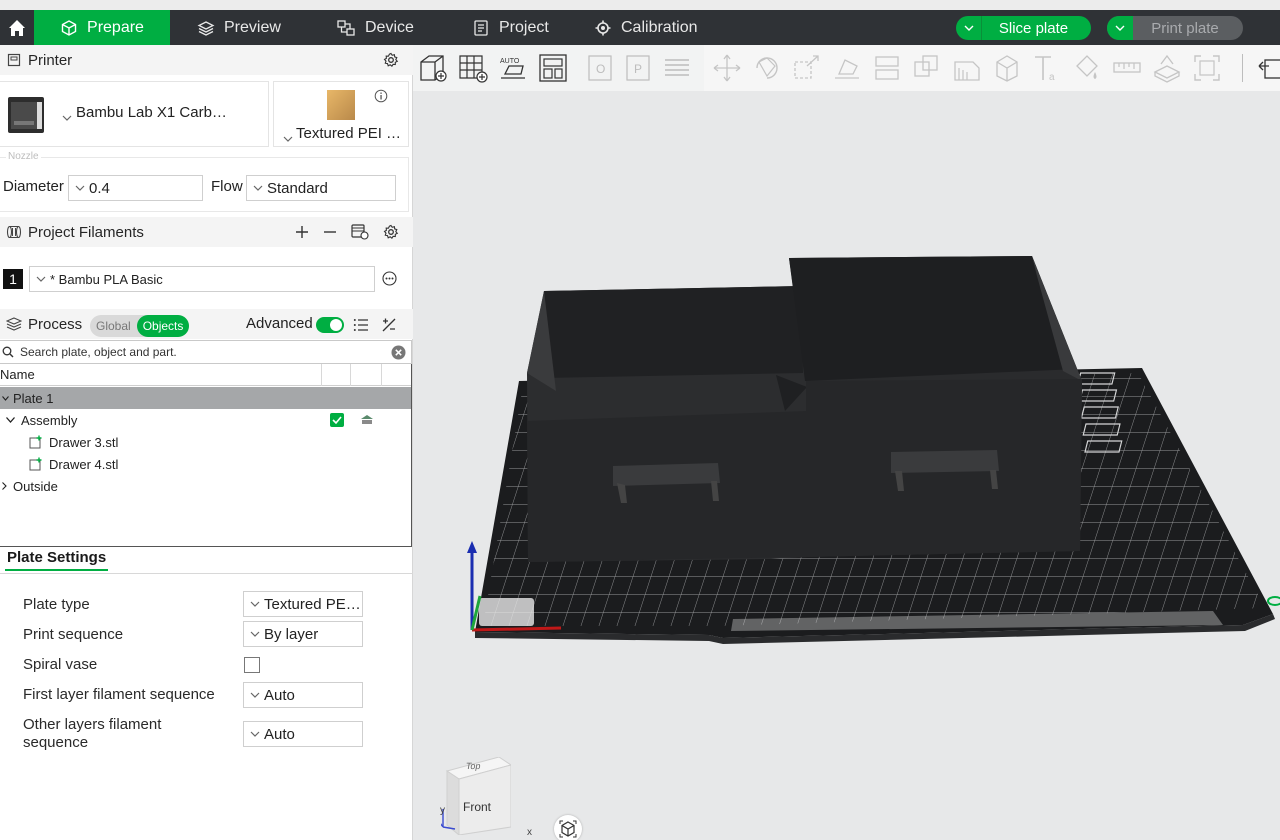  I want to click on tab-preview: Preview, so click(239, 27).